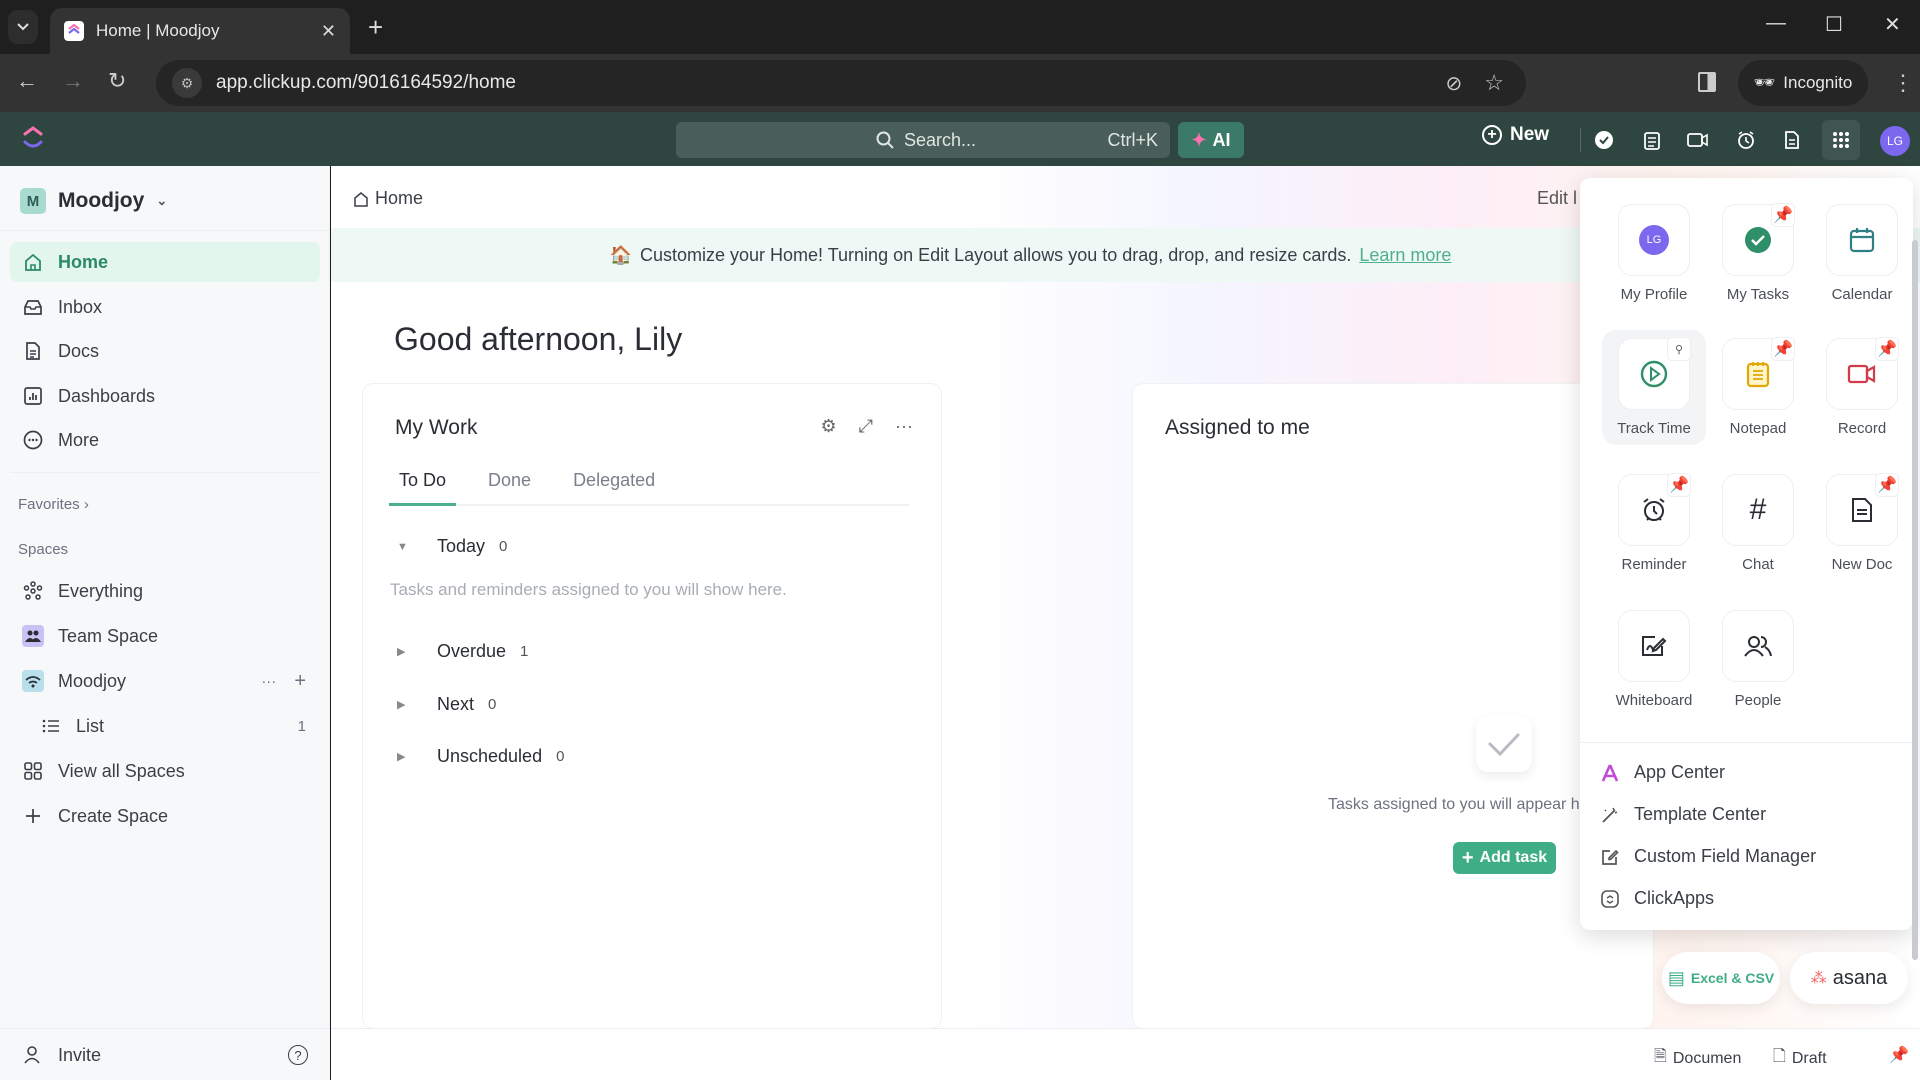 This screenshot has height=1080, width=1920. I want to click on spaces-header: Spaces, so click(43, 549).